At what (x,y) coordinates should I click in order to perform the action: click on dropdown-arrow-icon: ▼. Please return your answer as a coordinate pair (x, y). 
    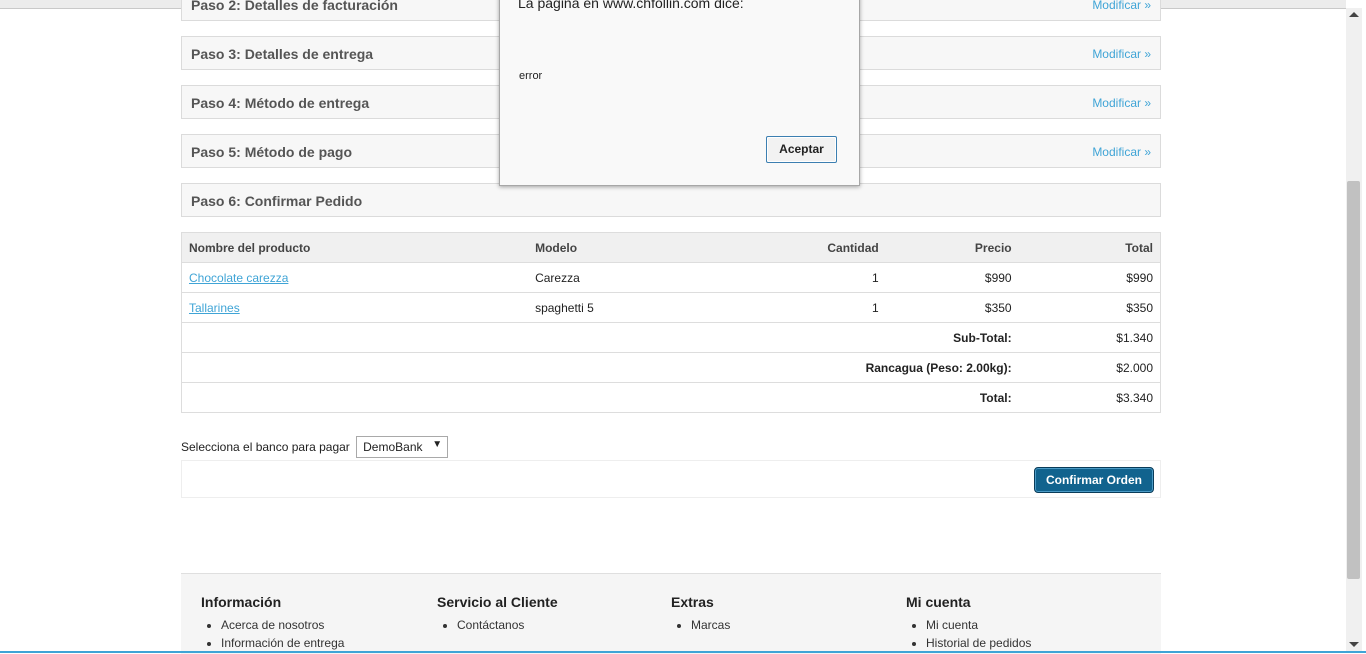
    Looking at the image, I should click on (437, 444).